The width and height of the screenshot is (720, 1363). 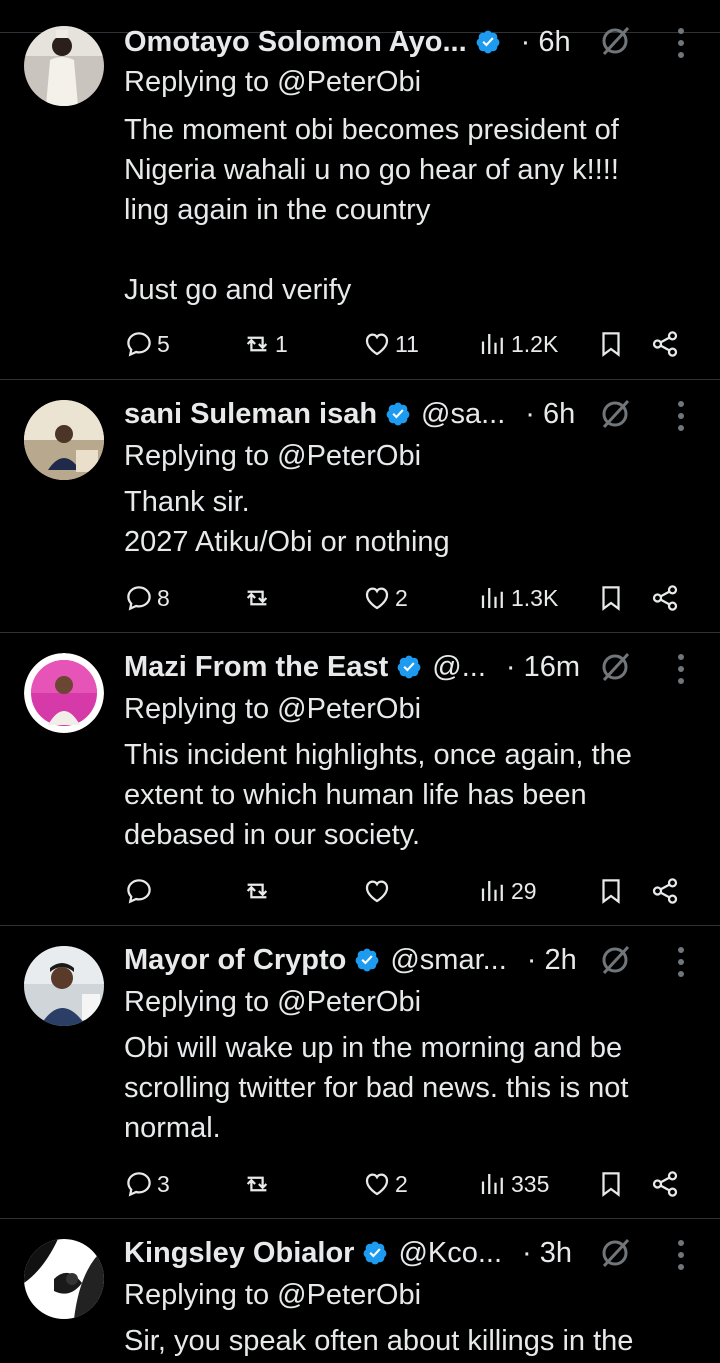 I want to click on display-name: Mayor of Crypto, so click(x=235, y=960).